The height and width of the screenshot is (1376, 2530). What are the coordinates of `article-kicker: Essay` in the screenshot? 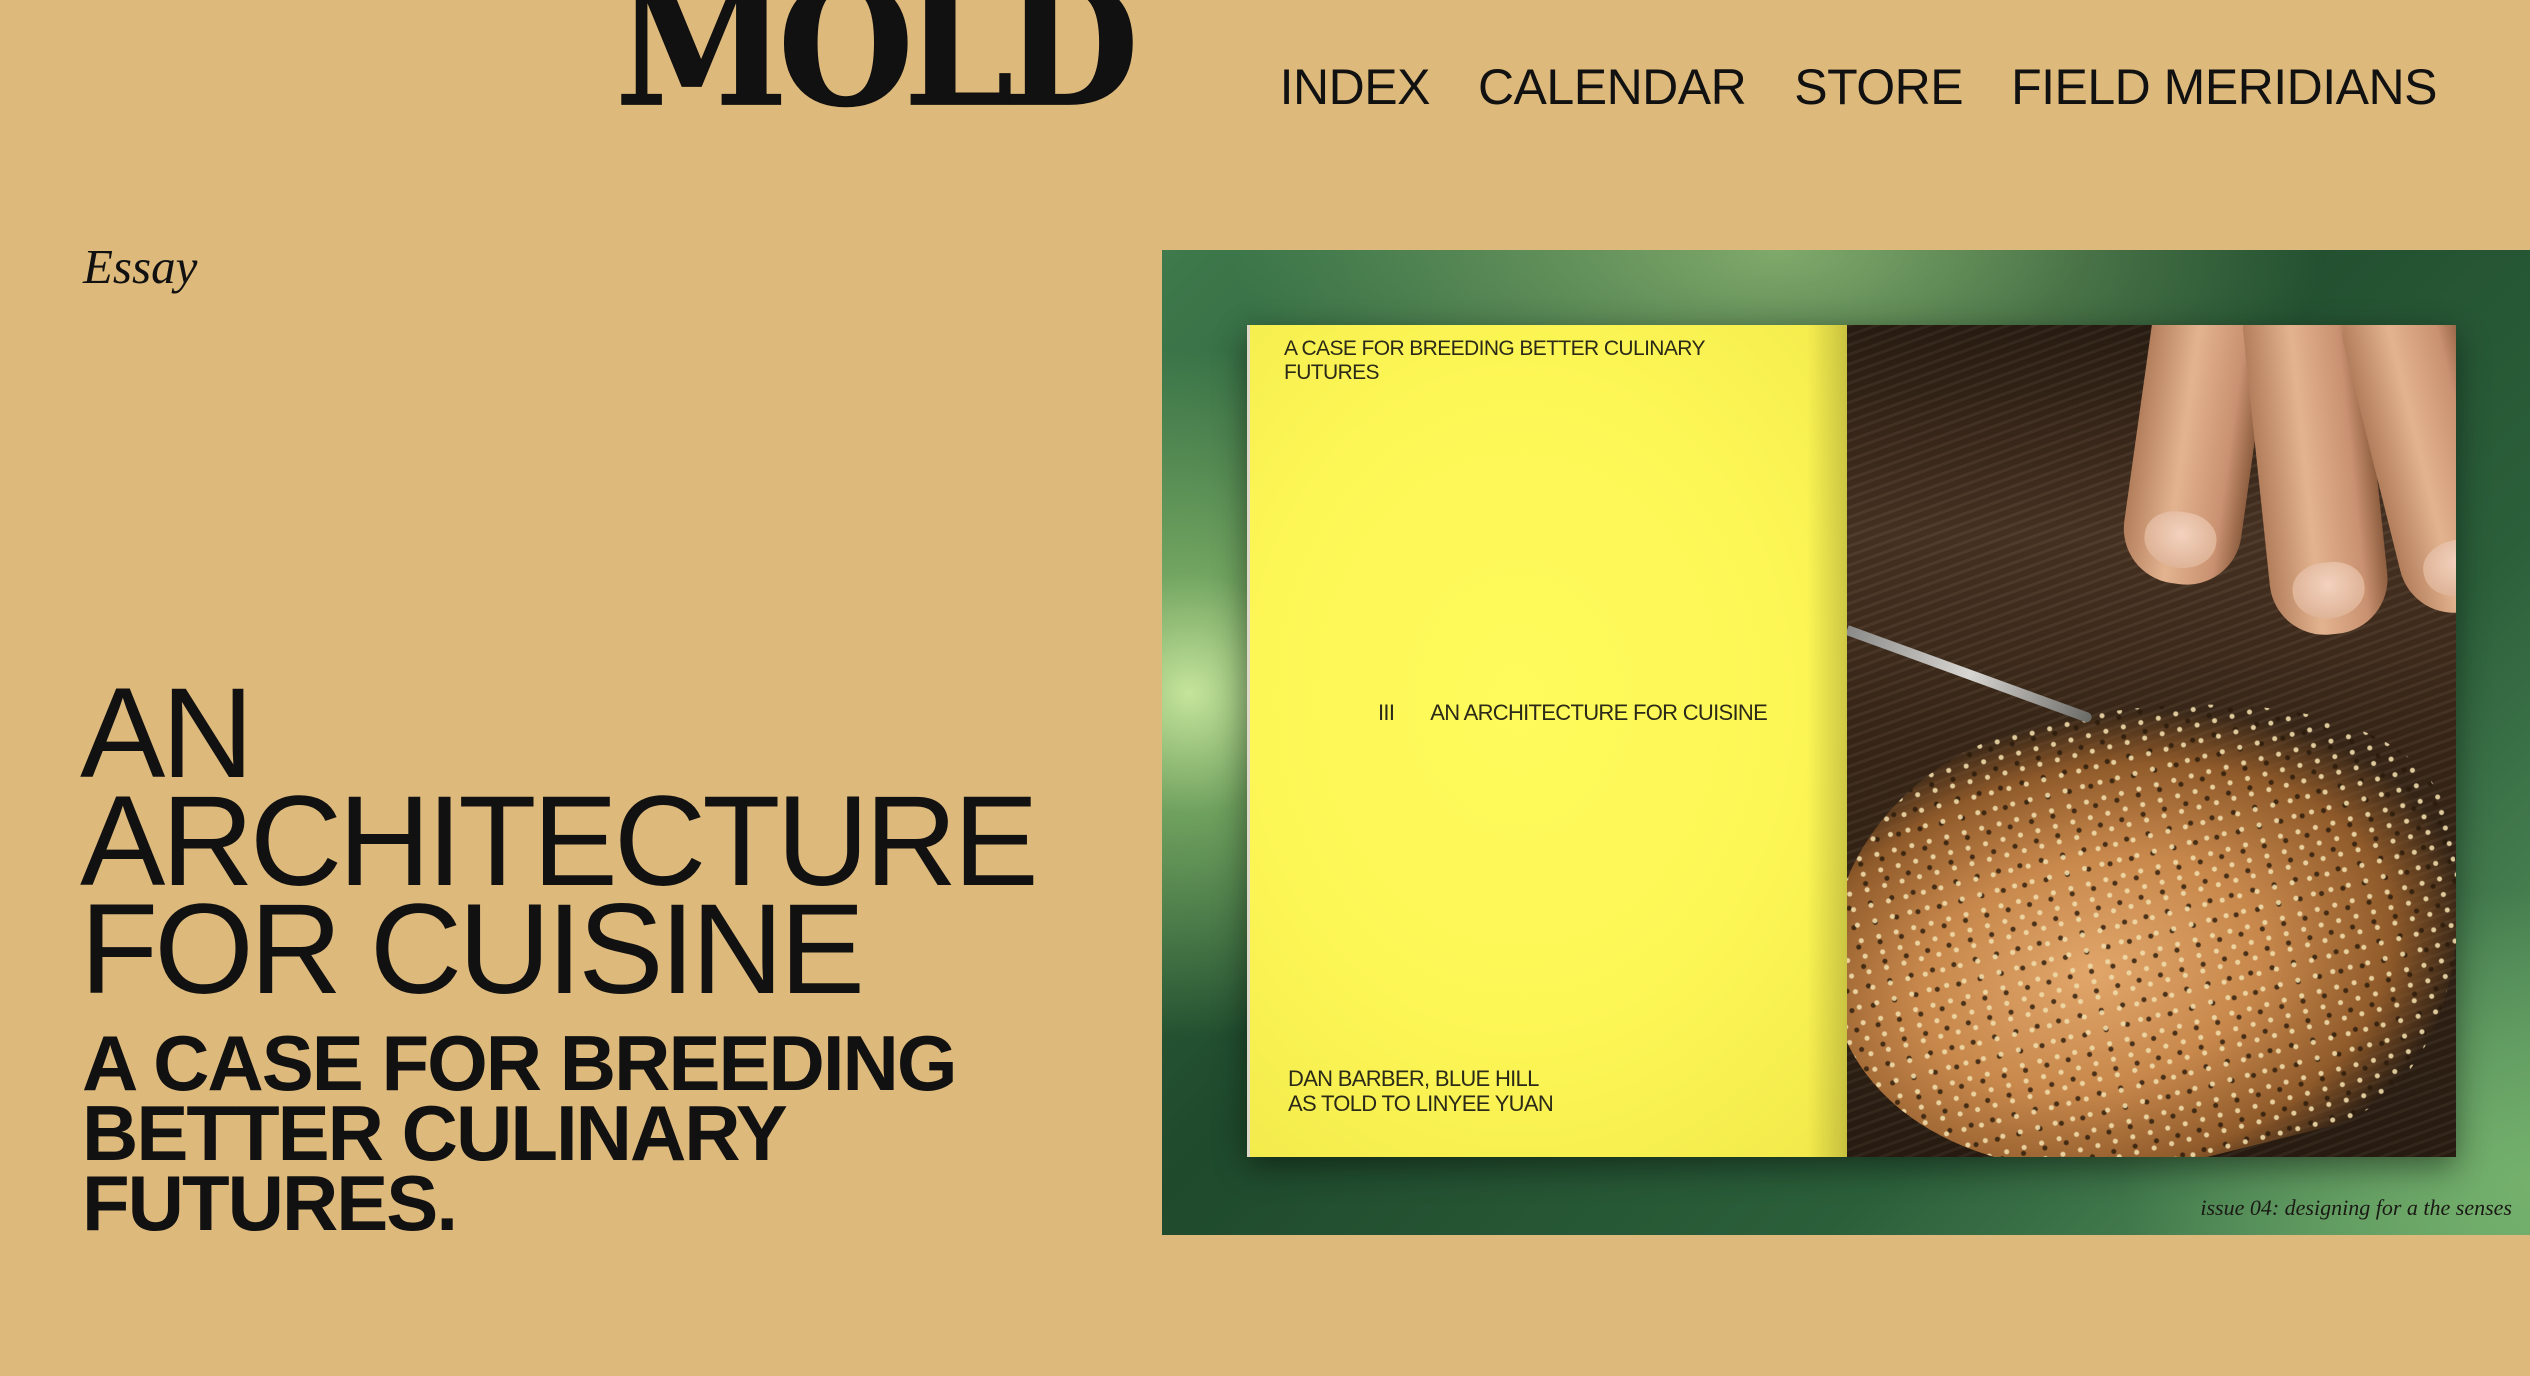 It's located at (140, 266).